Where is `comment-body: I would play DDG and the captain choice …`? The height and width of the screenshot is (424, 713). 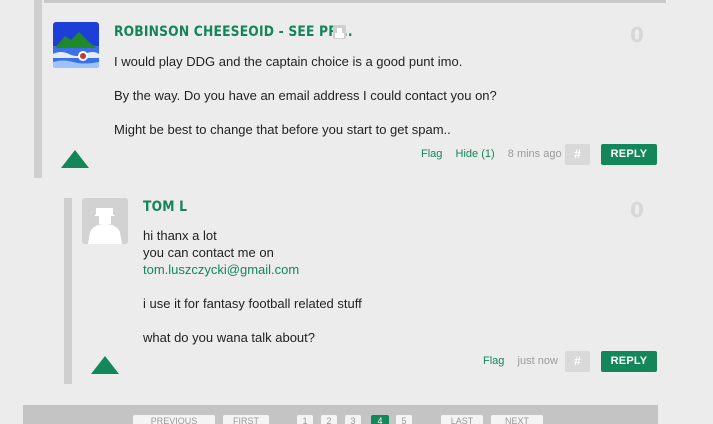
comment-body: I would play DDG and the captain choice … is located at coordinates (305, 95).